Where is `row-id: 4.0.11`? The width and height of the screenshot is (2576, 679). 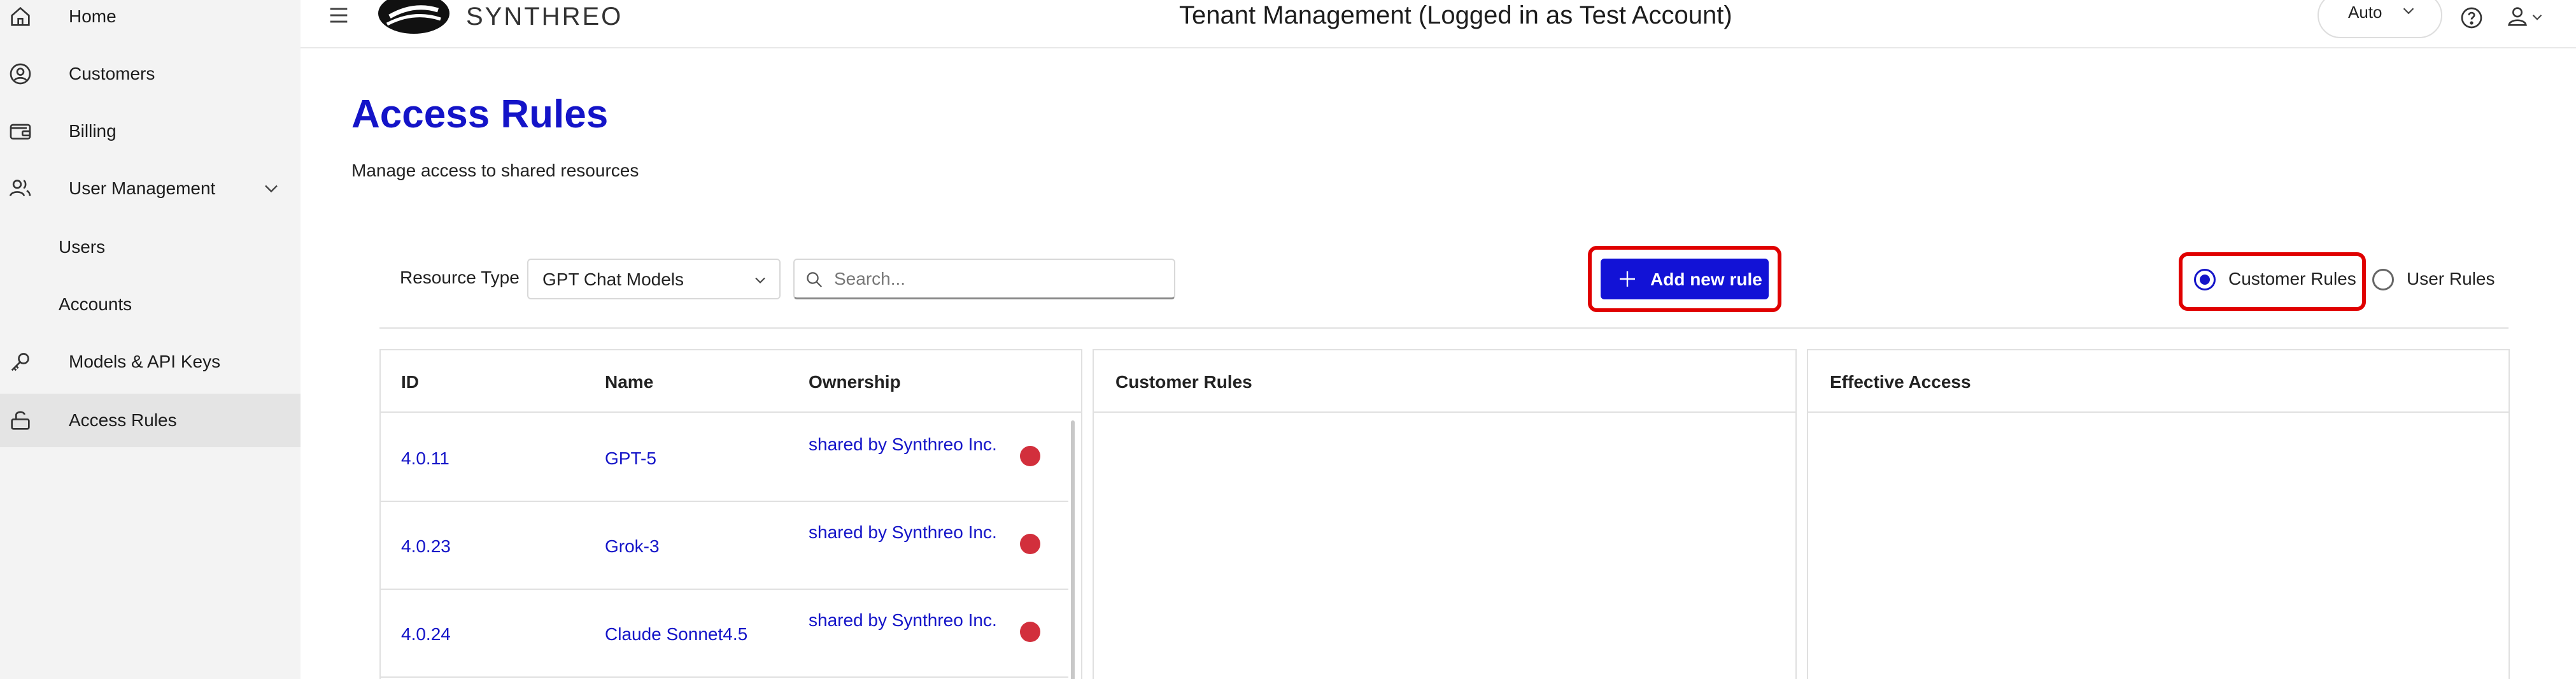
row-id: 4.0.11 is located at coordinates (425, 458).